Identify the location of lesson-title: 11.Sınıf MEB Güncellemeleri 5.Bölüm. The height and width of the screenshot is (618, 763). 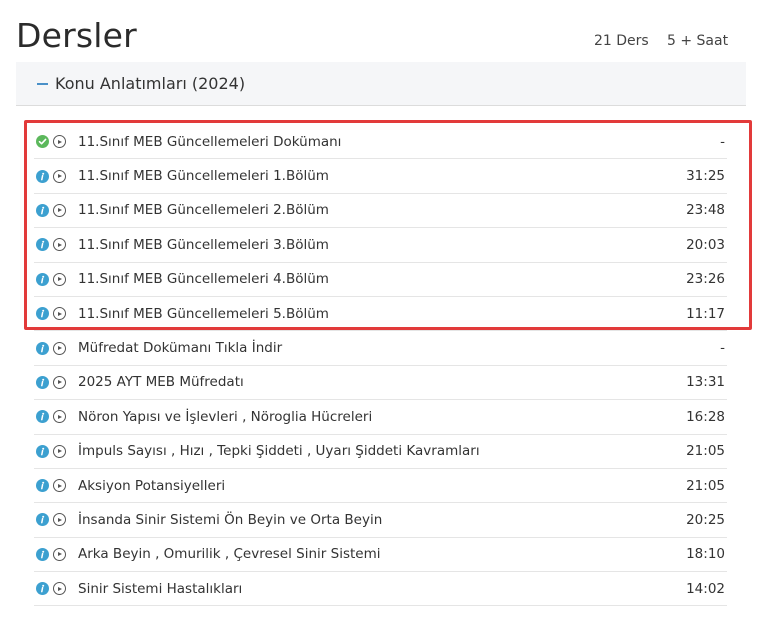
(203, 314).